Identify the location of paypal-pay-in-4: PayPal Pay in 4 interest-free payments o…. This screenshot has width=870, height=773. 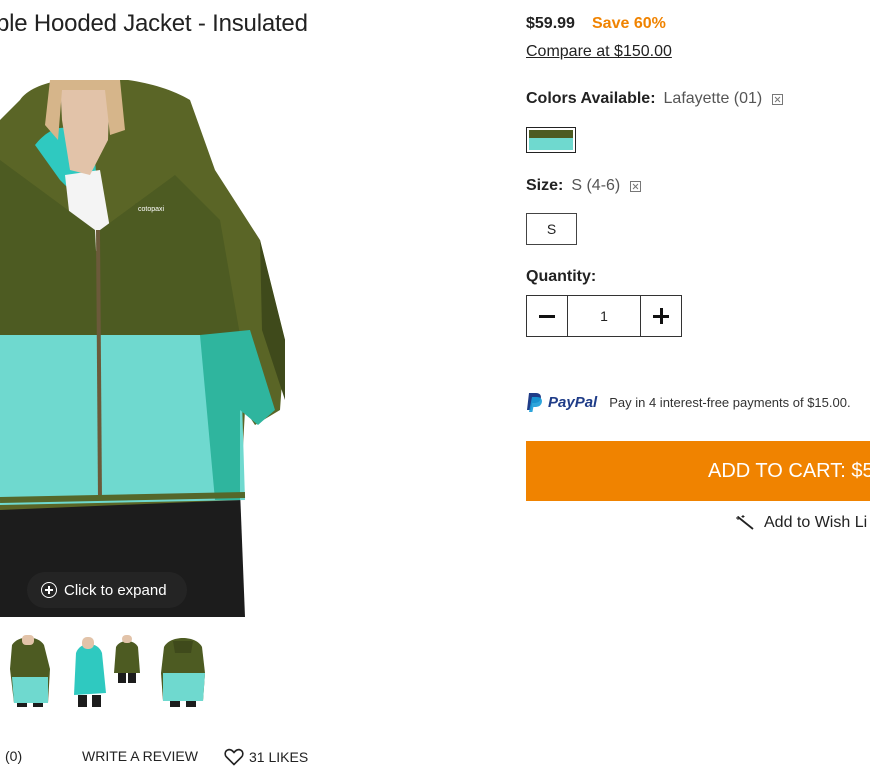
(688, 402).